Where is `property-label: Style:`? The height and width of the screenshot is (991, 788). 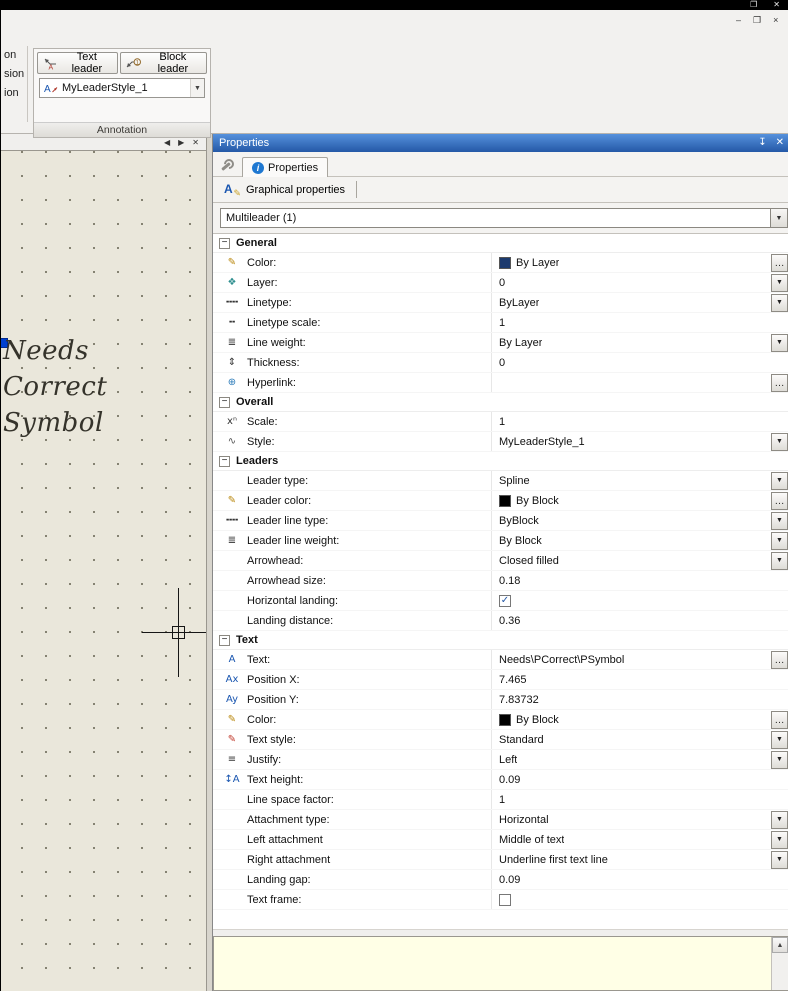 property-label: Style: is located at coordinates (261, 441).